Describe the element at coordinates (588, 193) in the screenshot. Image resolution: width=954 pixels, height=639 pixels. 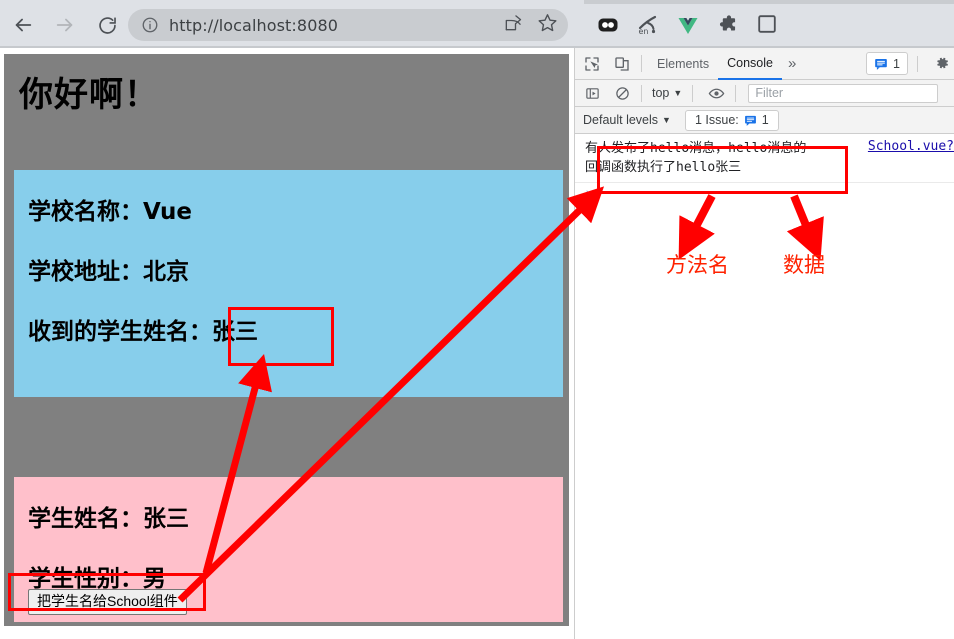
I see `console-prompt-caret: ›` at that location.